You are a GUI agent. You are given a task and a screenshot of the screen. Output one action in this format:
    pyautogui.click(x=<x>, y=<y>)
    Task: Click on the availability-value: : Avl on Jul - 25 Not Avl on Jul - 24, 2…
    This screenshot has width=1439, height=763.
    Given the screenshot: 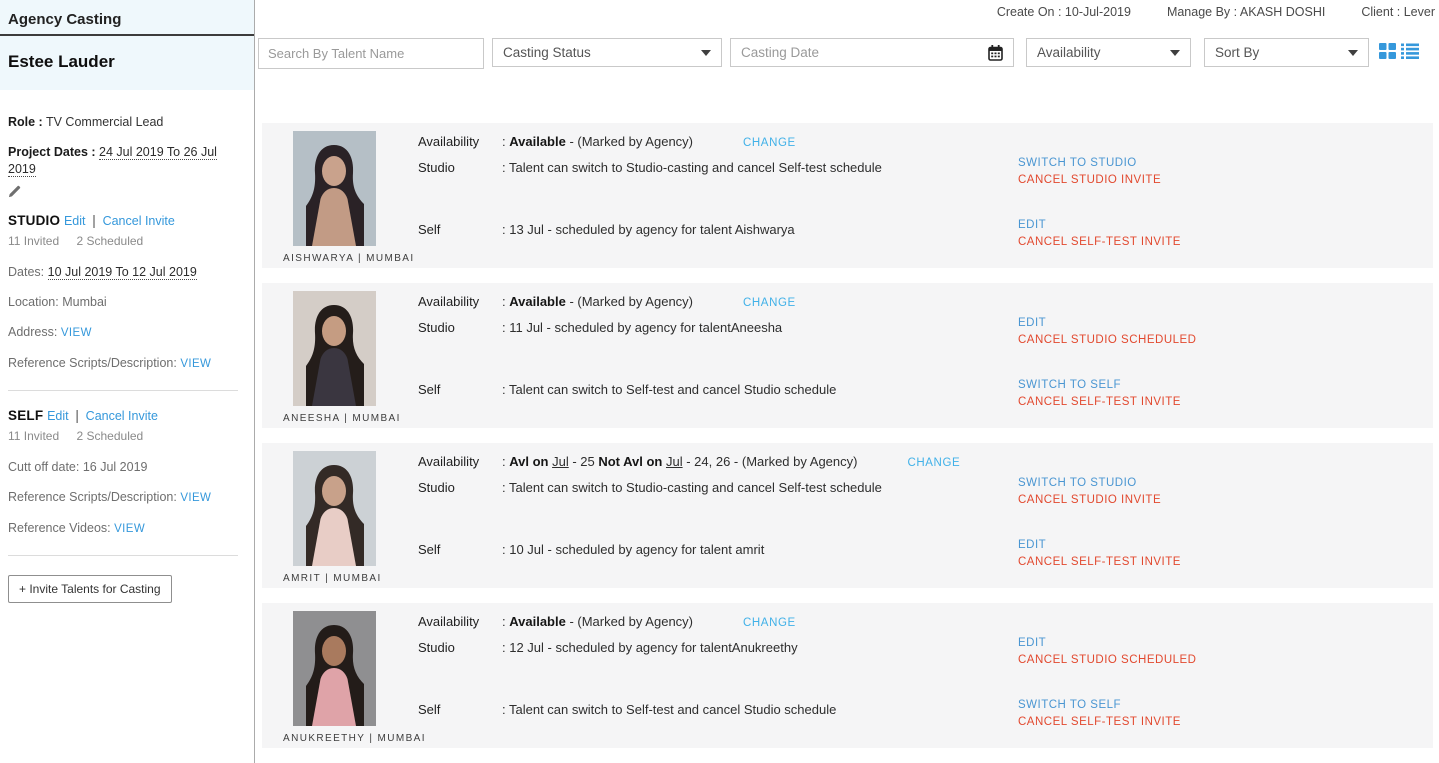 What is the action you would take?
    pyautogui.click(x=679, y=461)
    